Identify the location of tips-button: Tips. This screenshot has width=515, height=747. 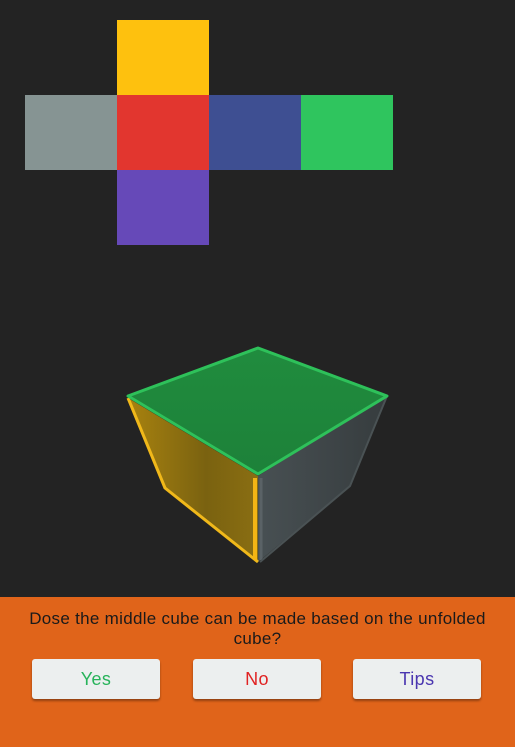
(417, 679).